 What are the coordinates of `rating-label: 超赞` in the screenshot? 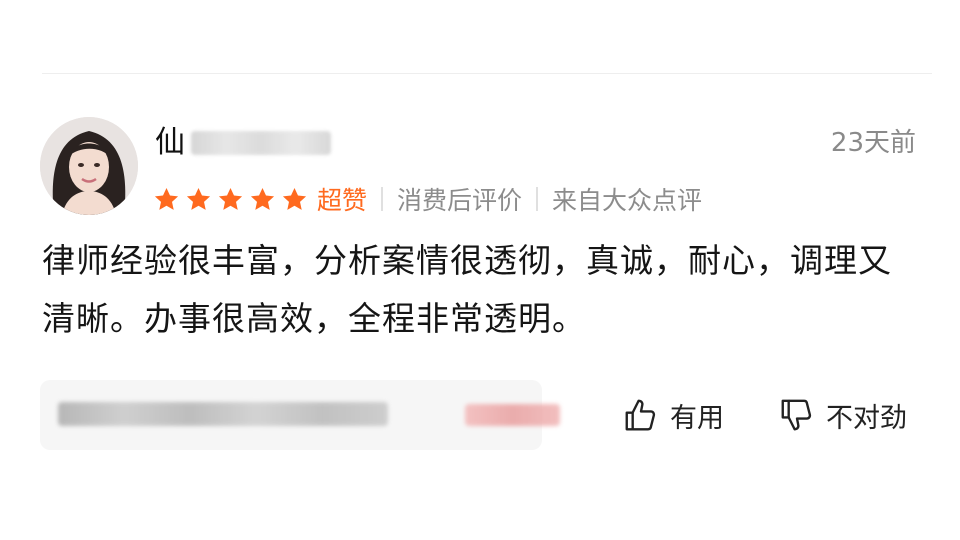 It's located at (342, 200).